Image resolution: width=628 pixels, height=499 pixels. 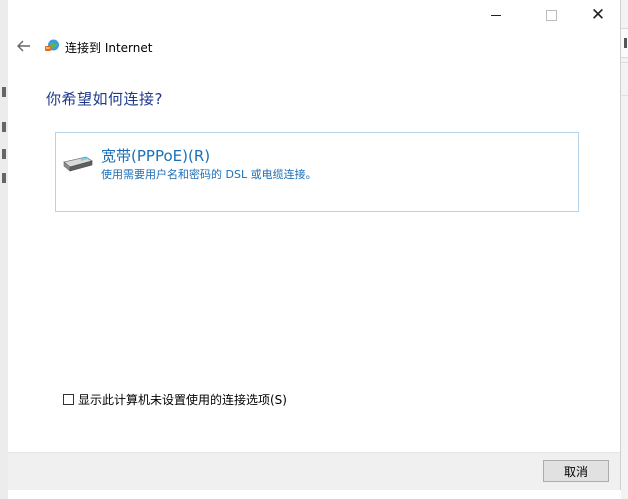 What do you see at coordinates (52, 45) in the screenshot?
I see `network-globe-icon` at bounding box center [52, 45].